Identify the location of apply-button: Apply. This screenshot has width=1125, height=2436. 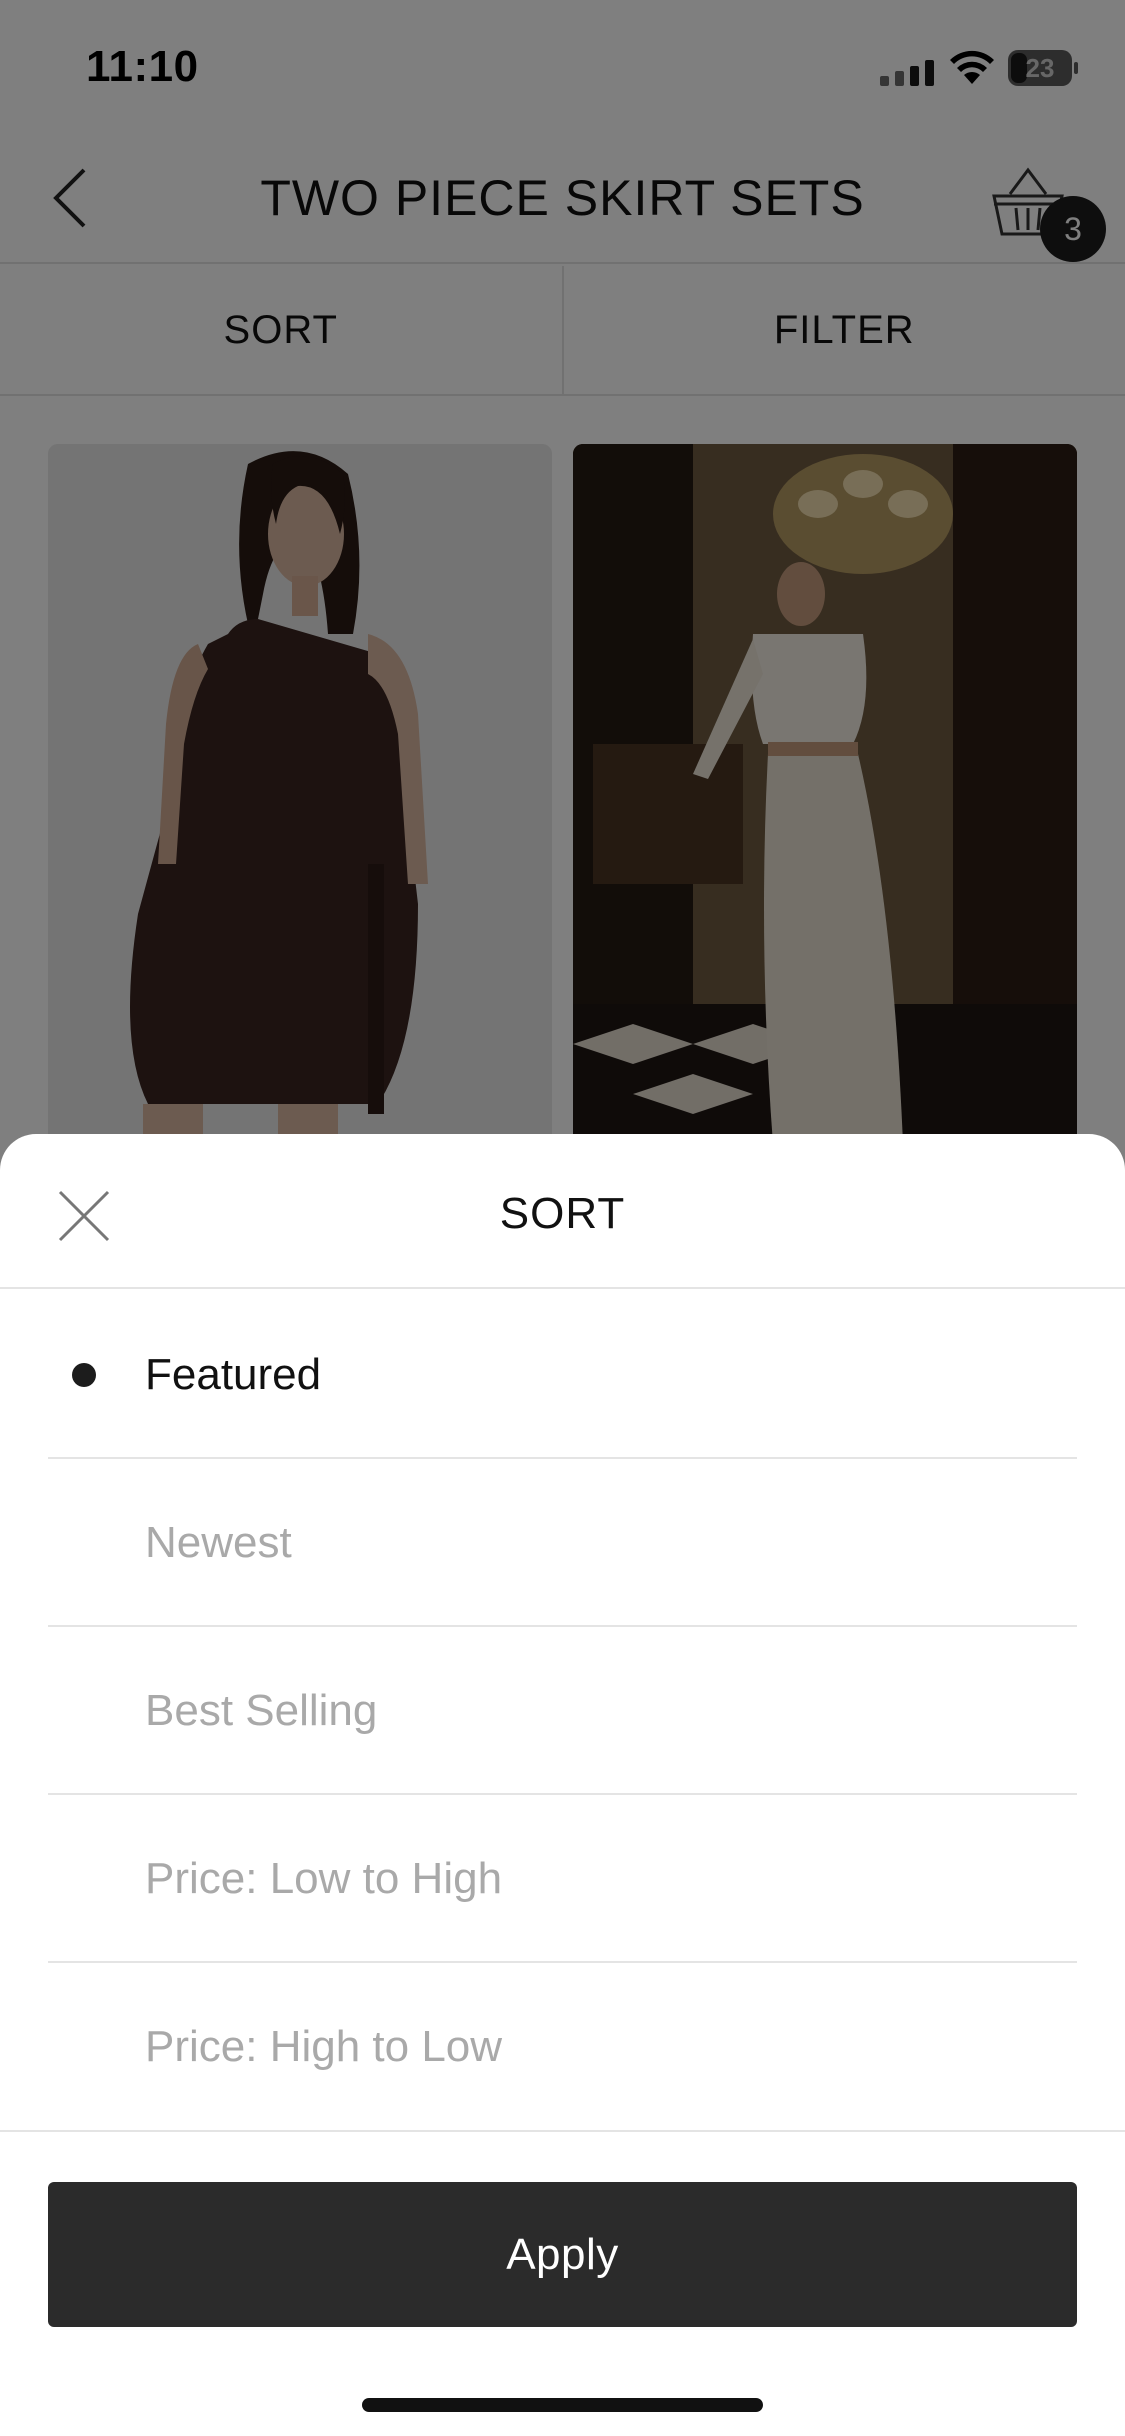
(562, 2254).